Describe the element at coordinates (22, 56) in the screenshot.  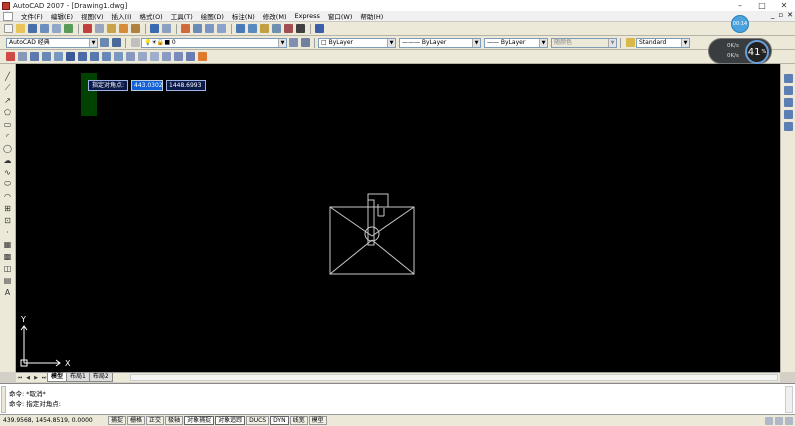
I see `copy-object-icon` at that location.